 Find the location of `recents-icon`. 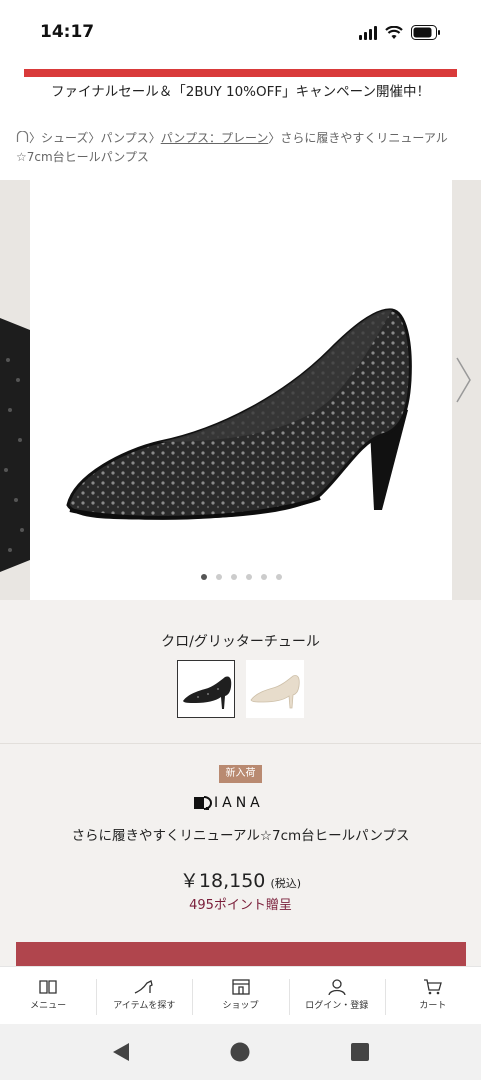

recents-icon is located at coordinates (360, 1052).